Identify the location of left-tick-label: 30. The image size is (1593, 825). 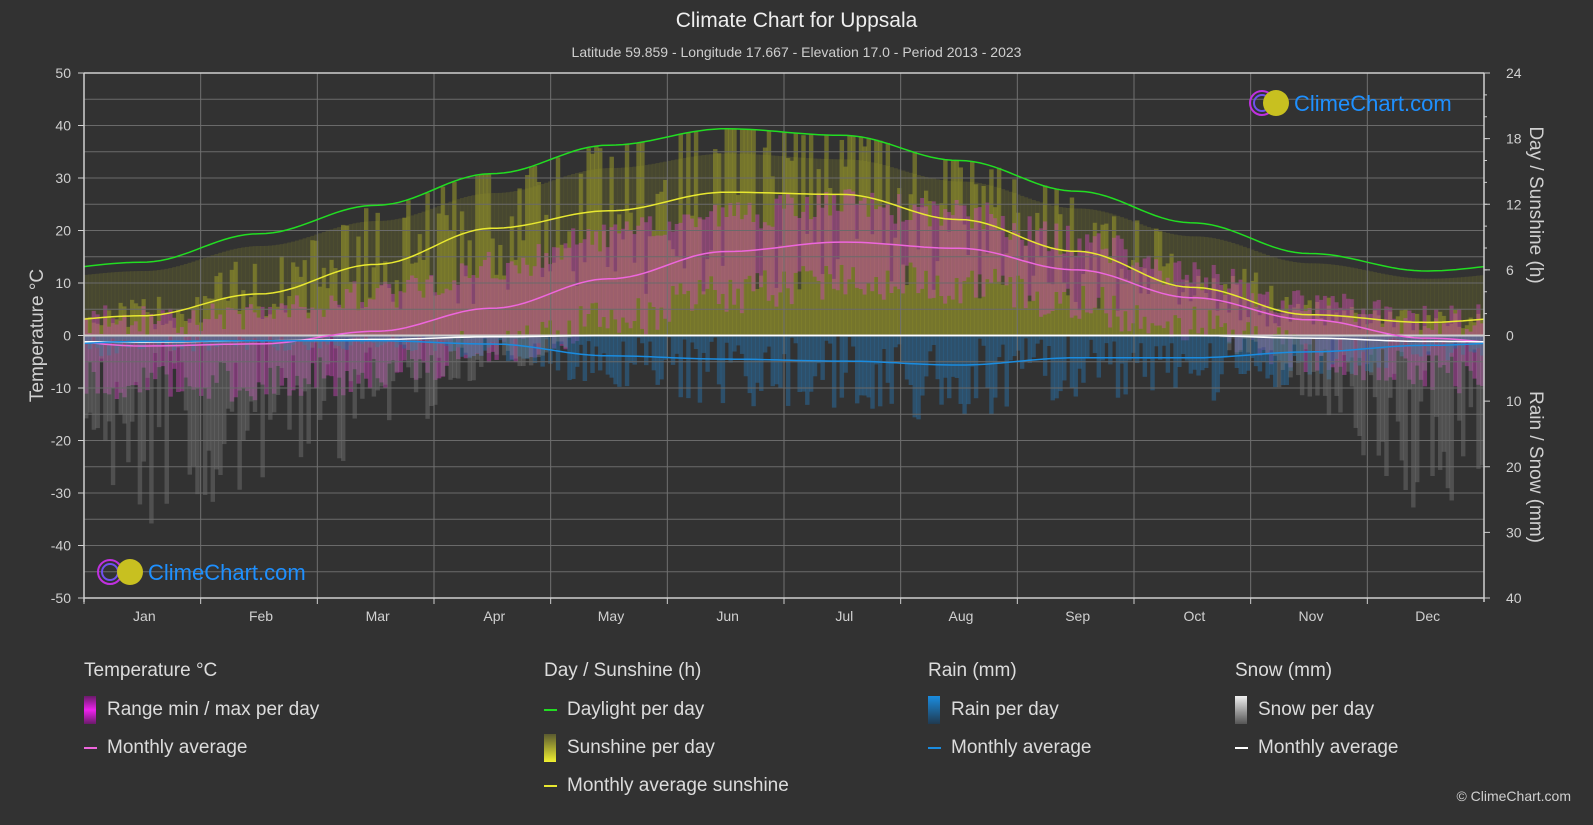
(63, 178).